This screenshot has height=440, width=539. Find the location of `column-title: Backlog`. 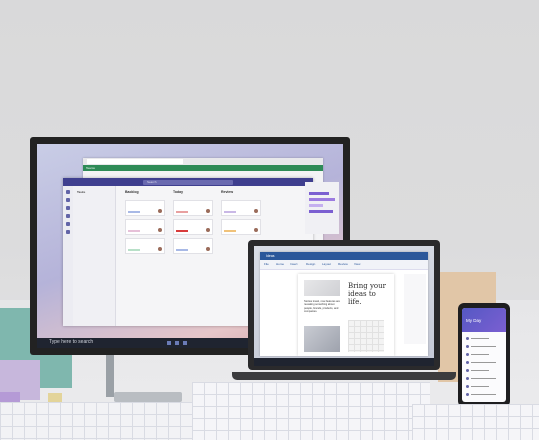

column-title: Backlog is located at coordinates (132, 192).